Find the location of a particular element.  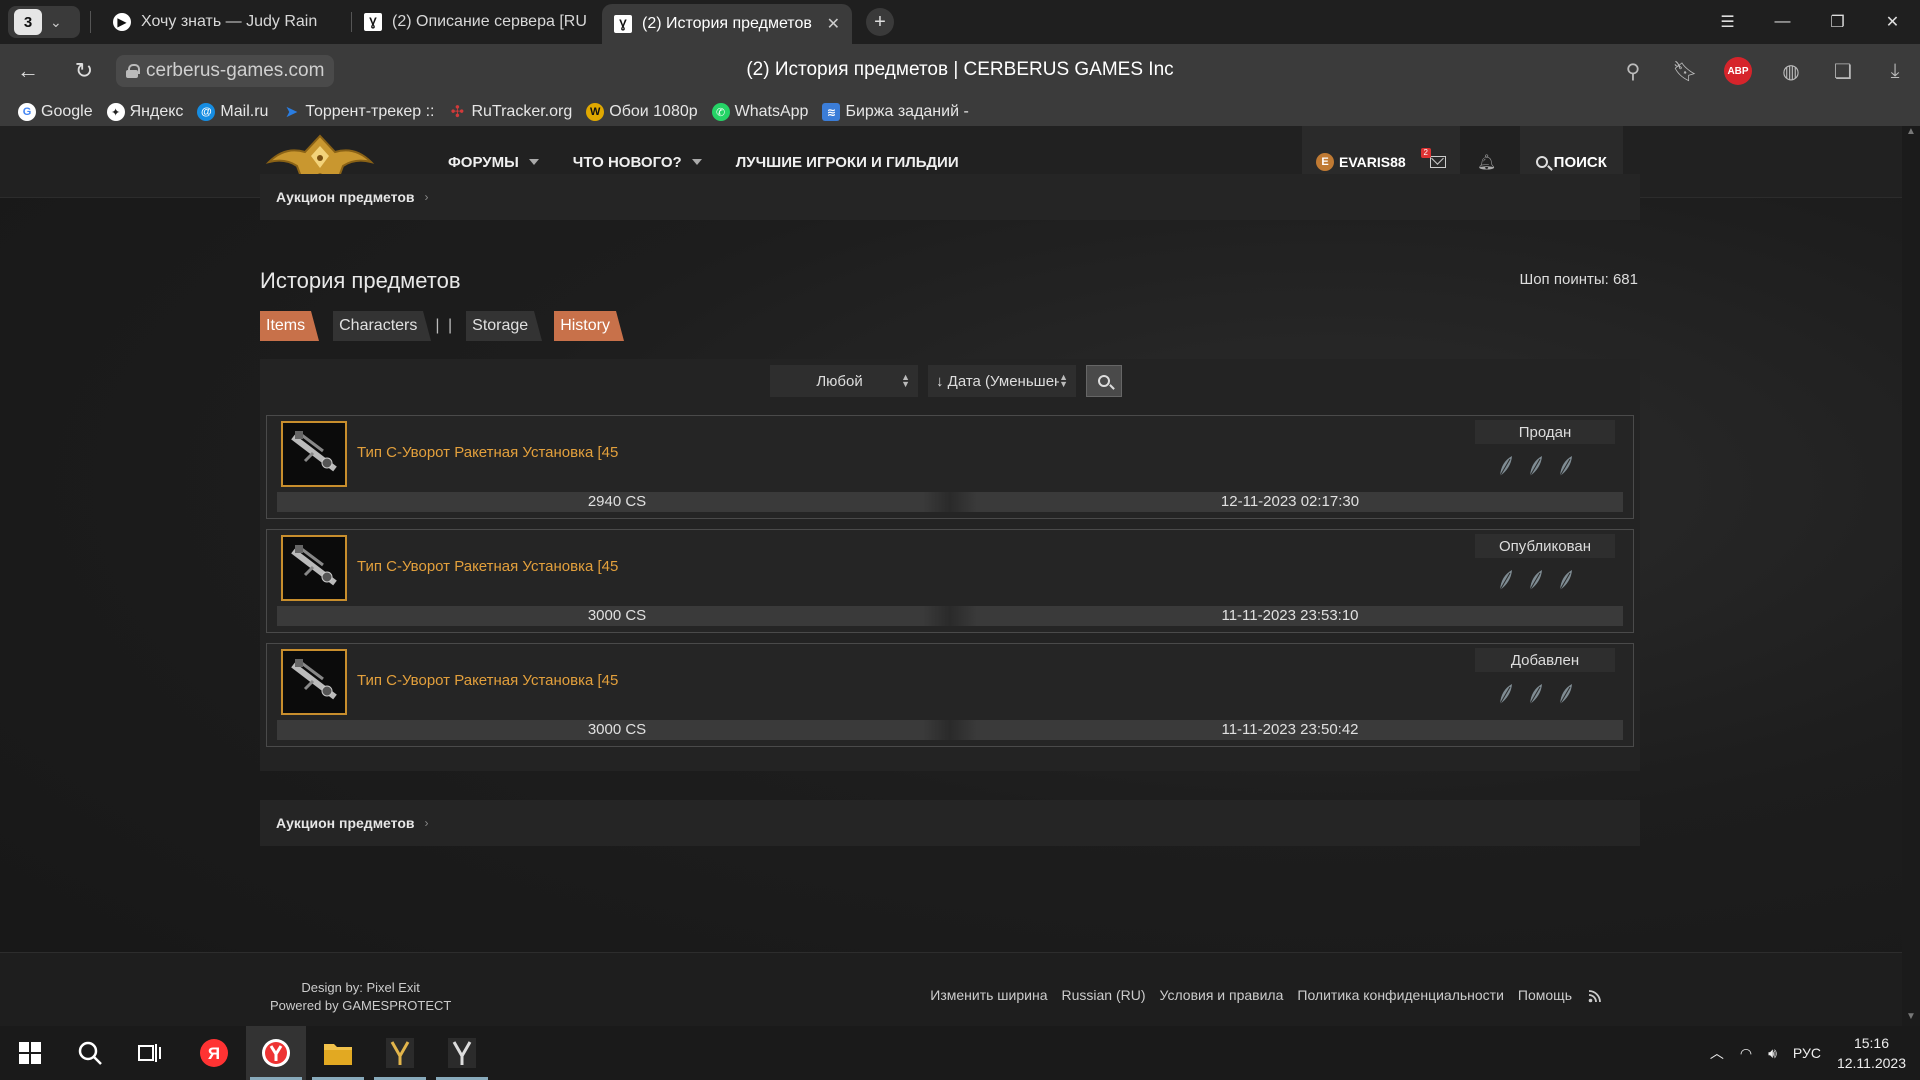

browser-tab-active: Ɣ (2) История предметов ✕ is located at coordinates (727, 24).